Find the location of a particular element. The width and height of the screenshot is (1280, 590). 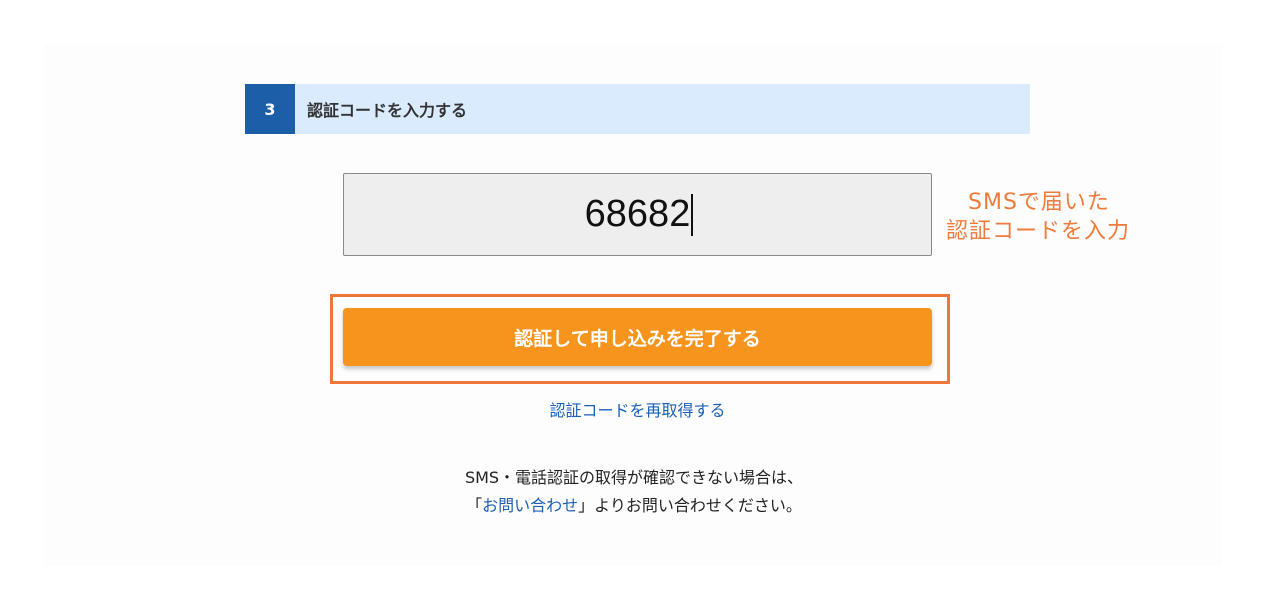

step-header: 3 認証コードを入力する is located at coordinates (637, 109).